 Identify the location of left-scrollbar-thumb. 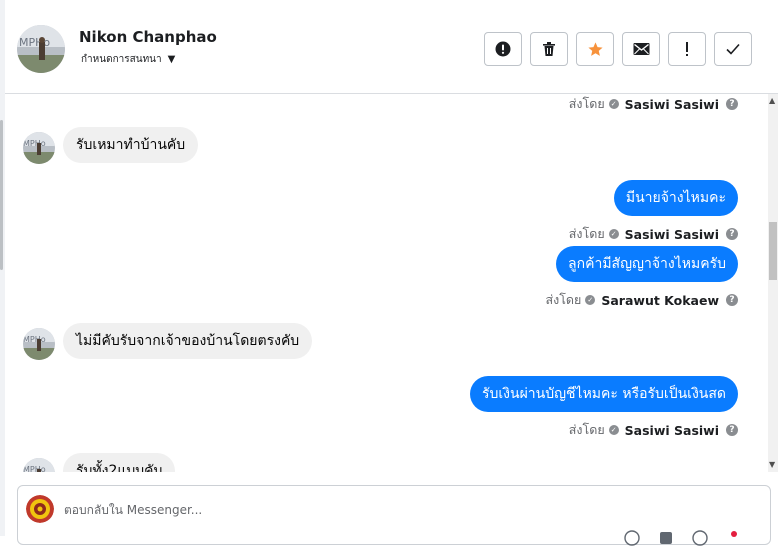
(1, 195).